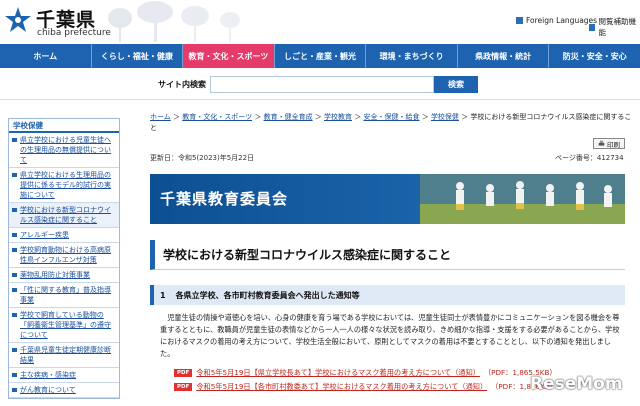 This screenshot has width=640, height=406. What do you see at coordinates (594, 56) in the screenshot?
I see `nav-disaster: 防災・安全・安心` at bounding box center [594, 56].